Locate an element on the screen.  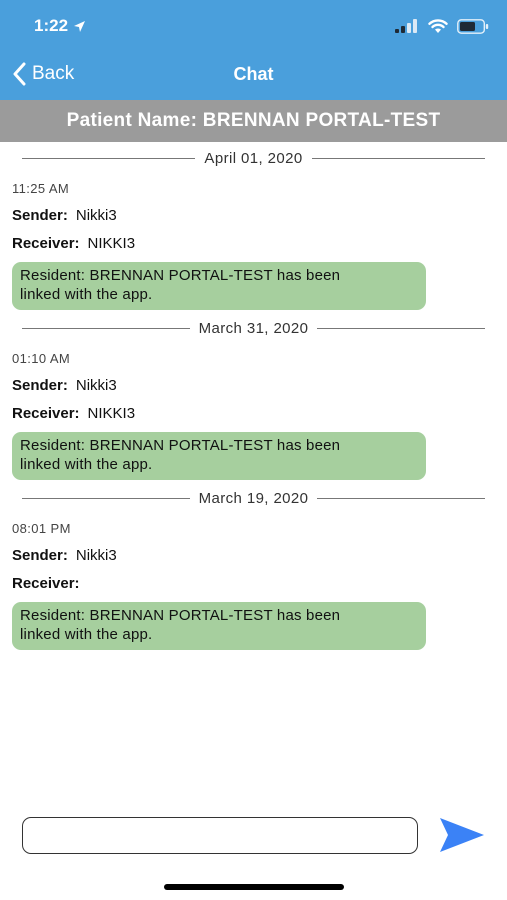
message-time: 01:10 AM is located at coordinates (41, 358).